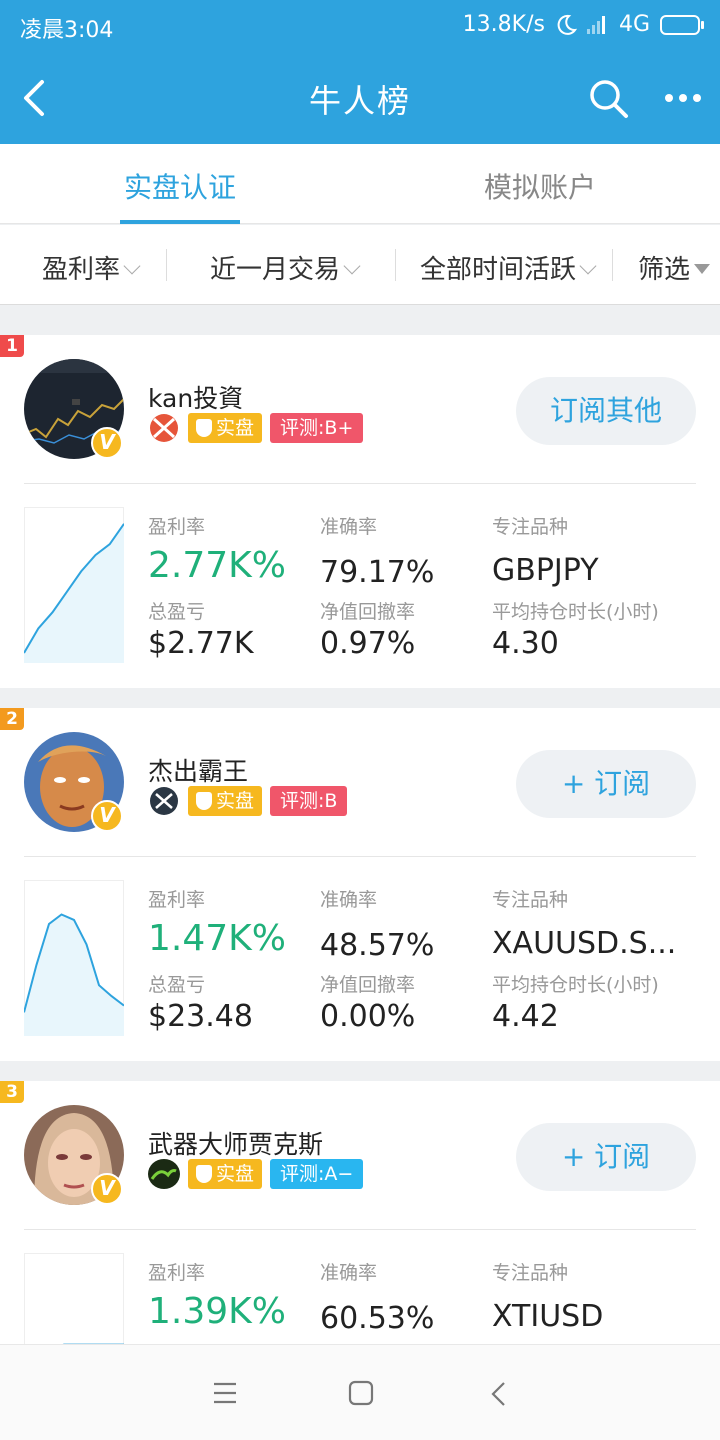 The width and height of the screenshot is (720, 1440). What do you see at coordinates (275, 270) in the screenshot?
I see `filter-label: 近一月交易` at bounding box center [275, 270].